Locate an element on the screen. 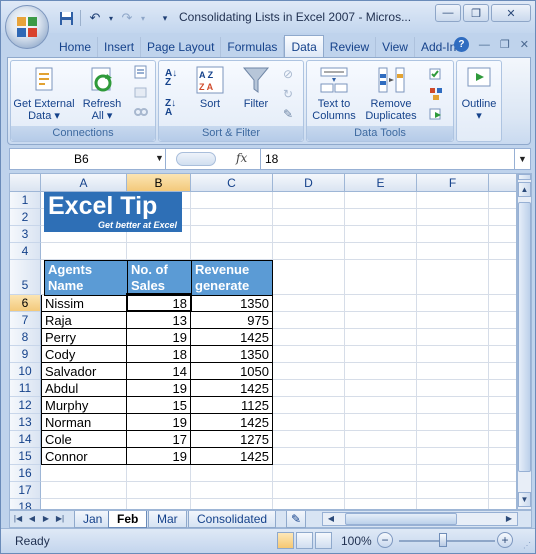 This screenshot has height=554, width=536. help-icon: ? is located at coordinates (461, 44).